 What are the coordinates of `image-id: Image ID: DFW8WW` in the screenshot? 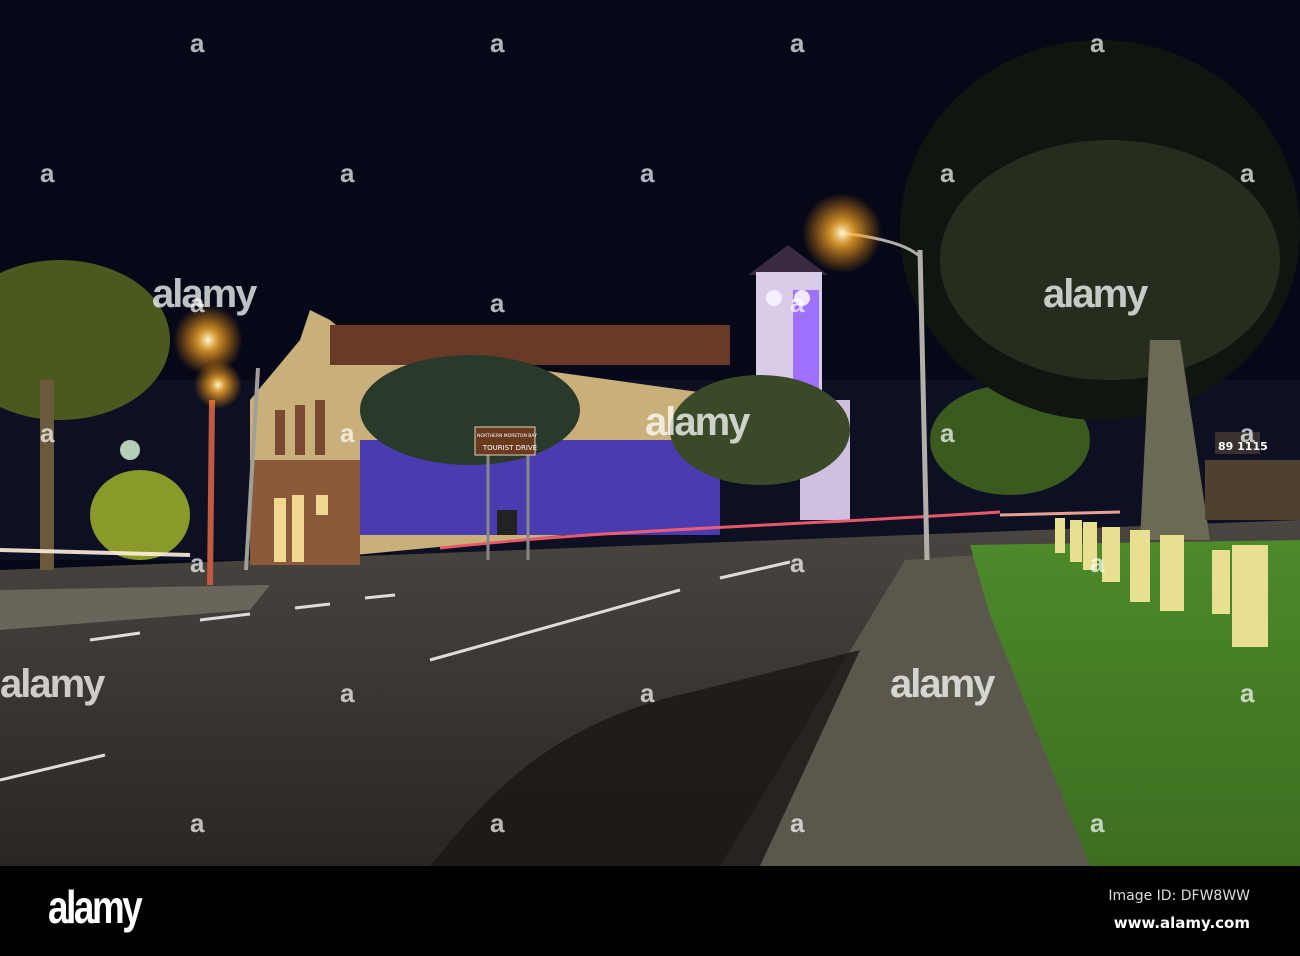 It's located at (1179, 896).